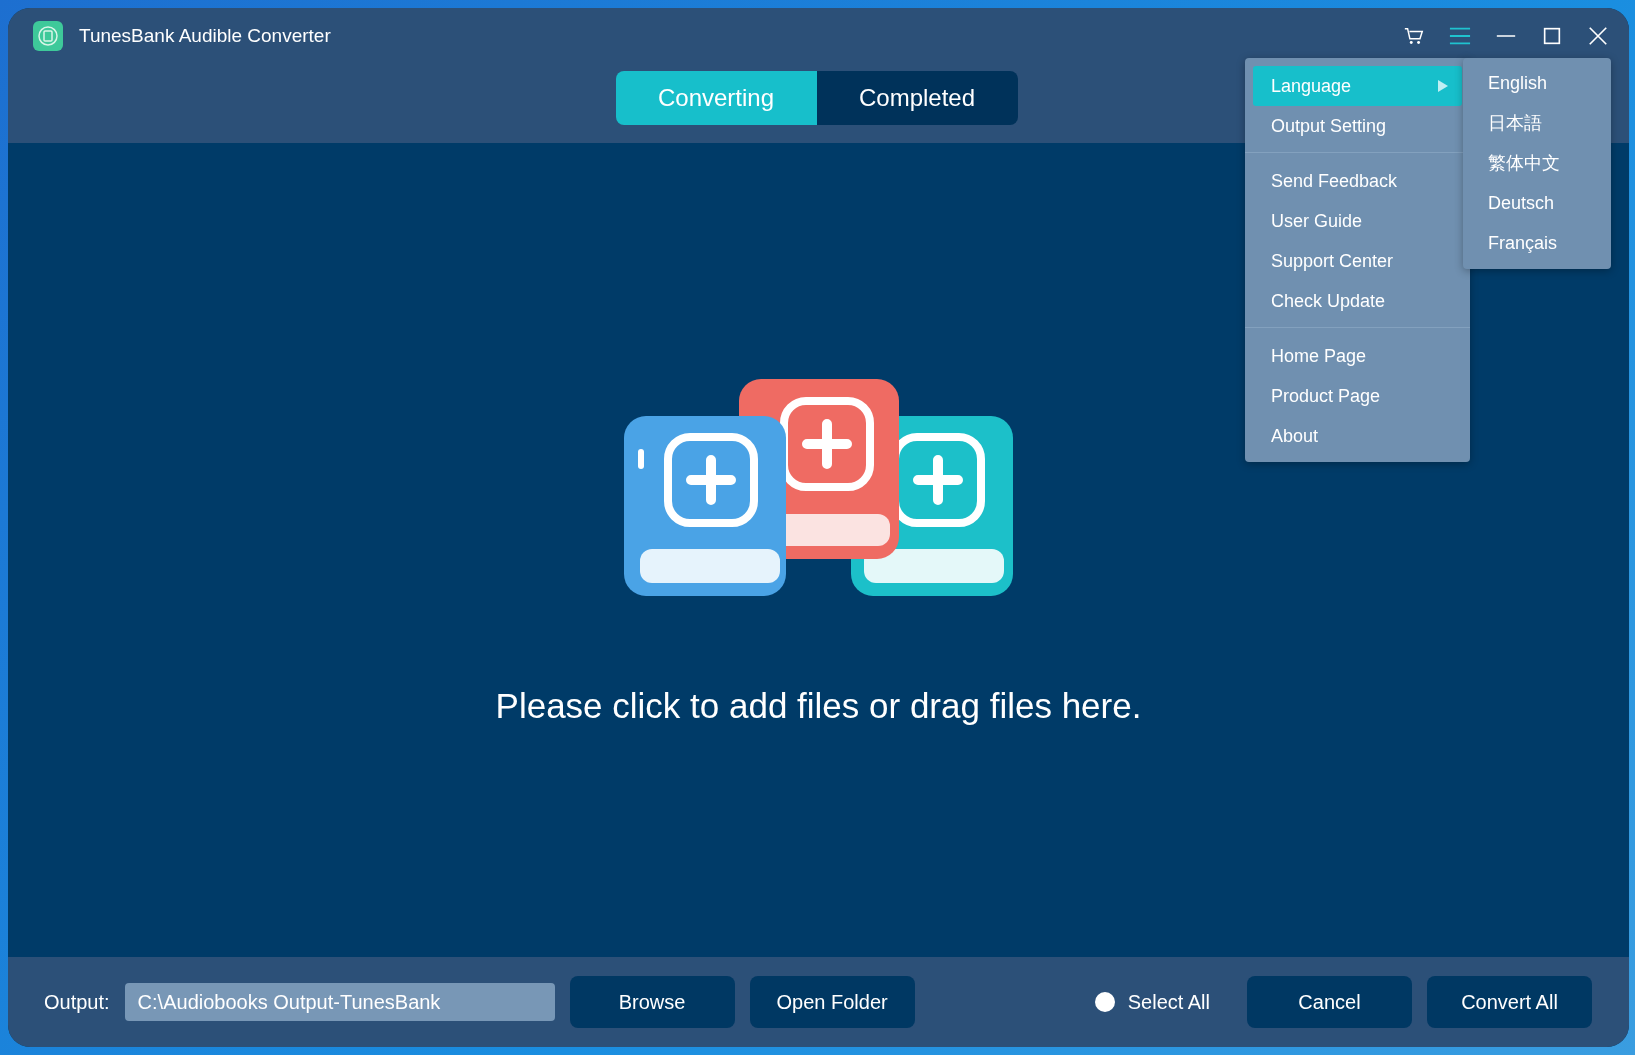  I want to click on window-title: TunesBank Audible Converter, so click(205, 36).